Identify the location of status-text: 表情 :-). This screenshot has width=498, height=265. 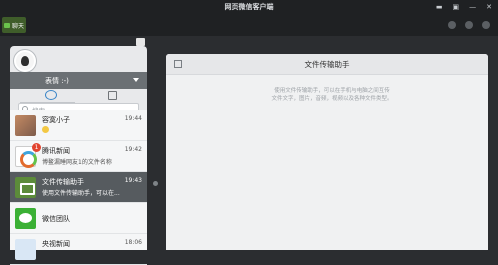
(57, 81).